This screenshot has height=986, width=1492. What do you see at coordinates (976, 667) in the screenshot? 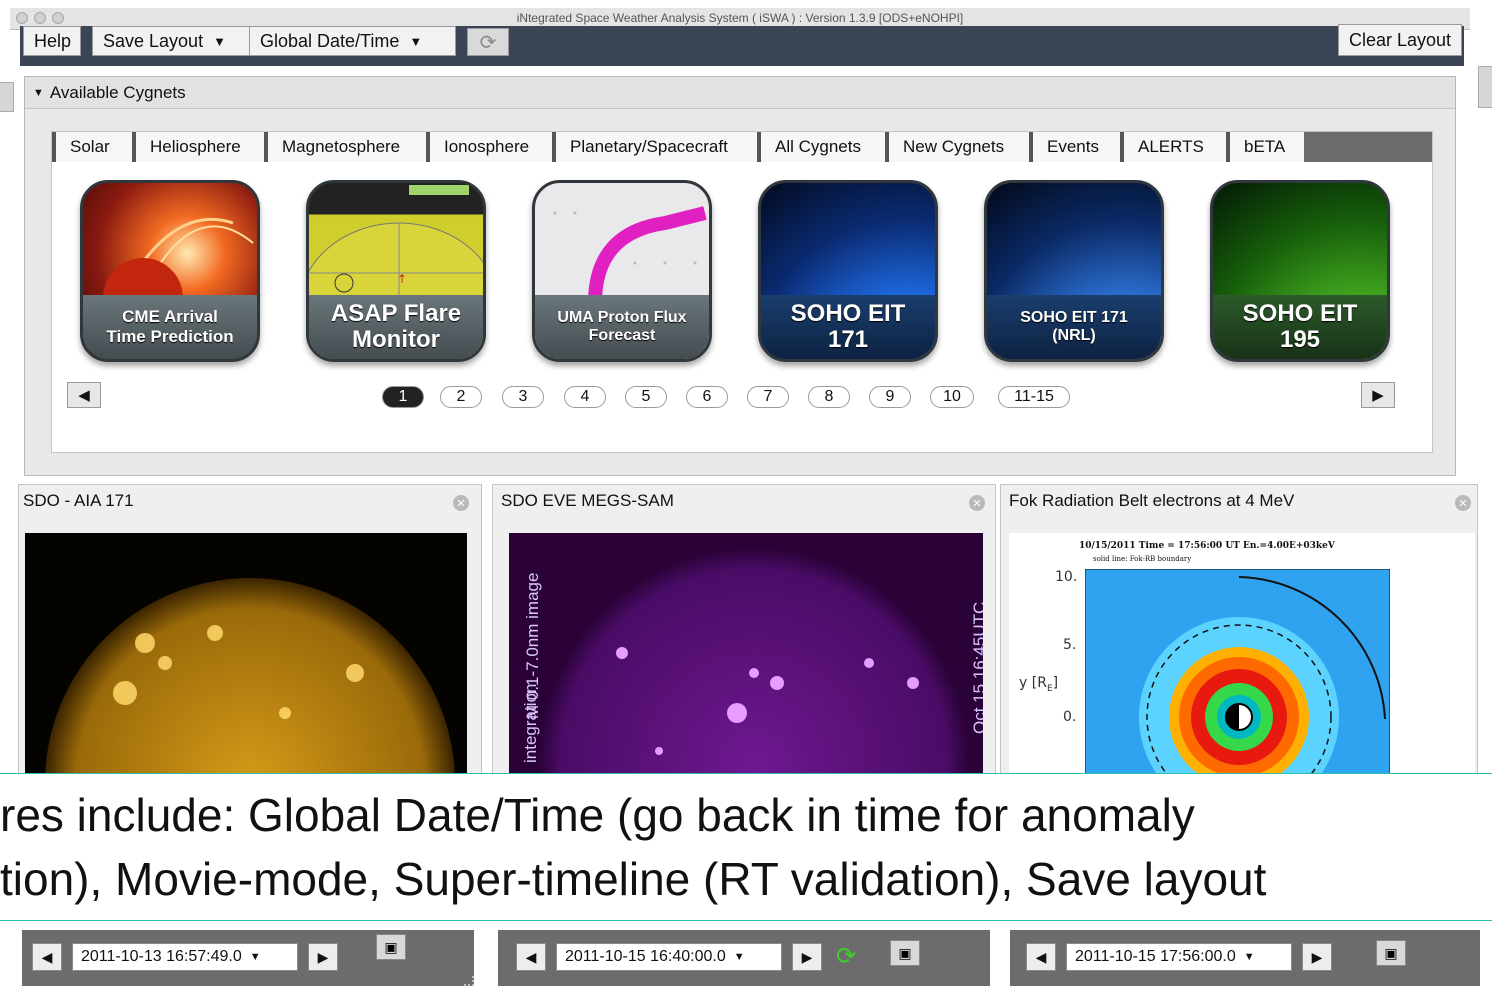
I see `eve-image-timestamp: Oct 15 16:45UTC` at bounding box center [976, 667].